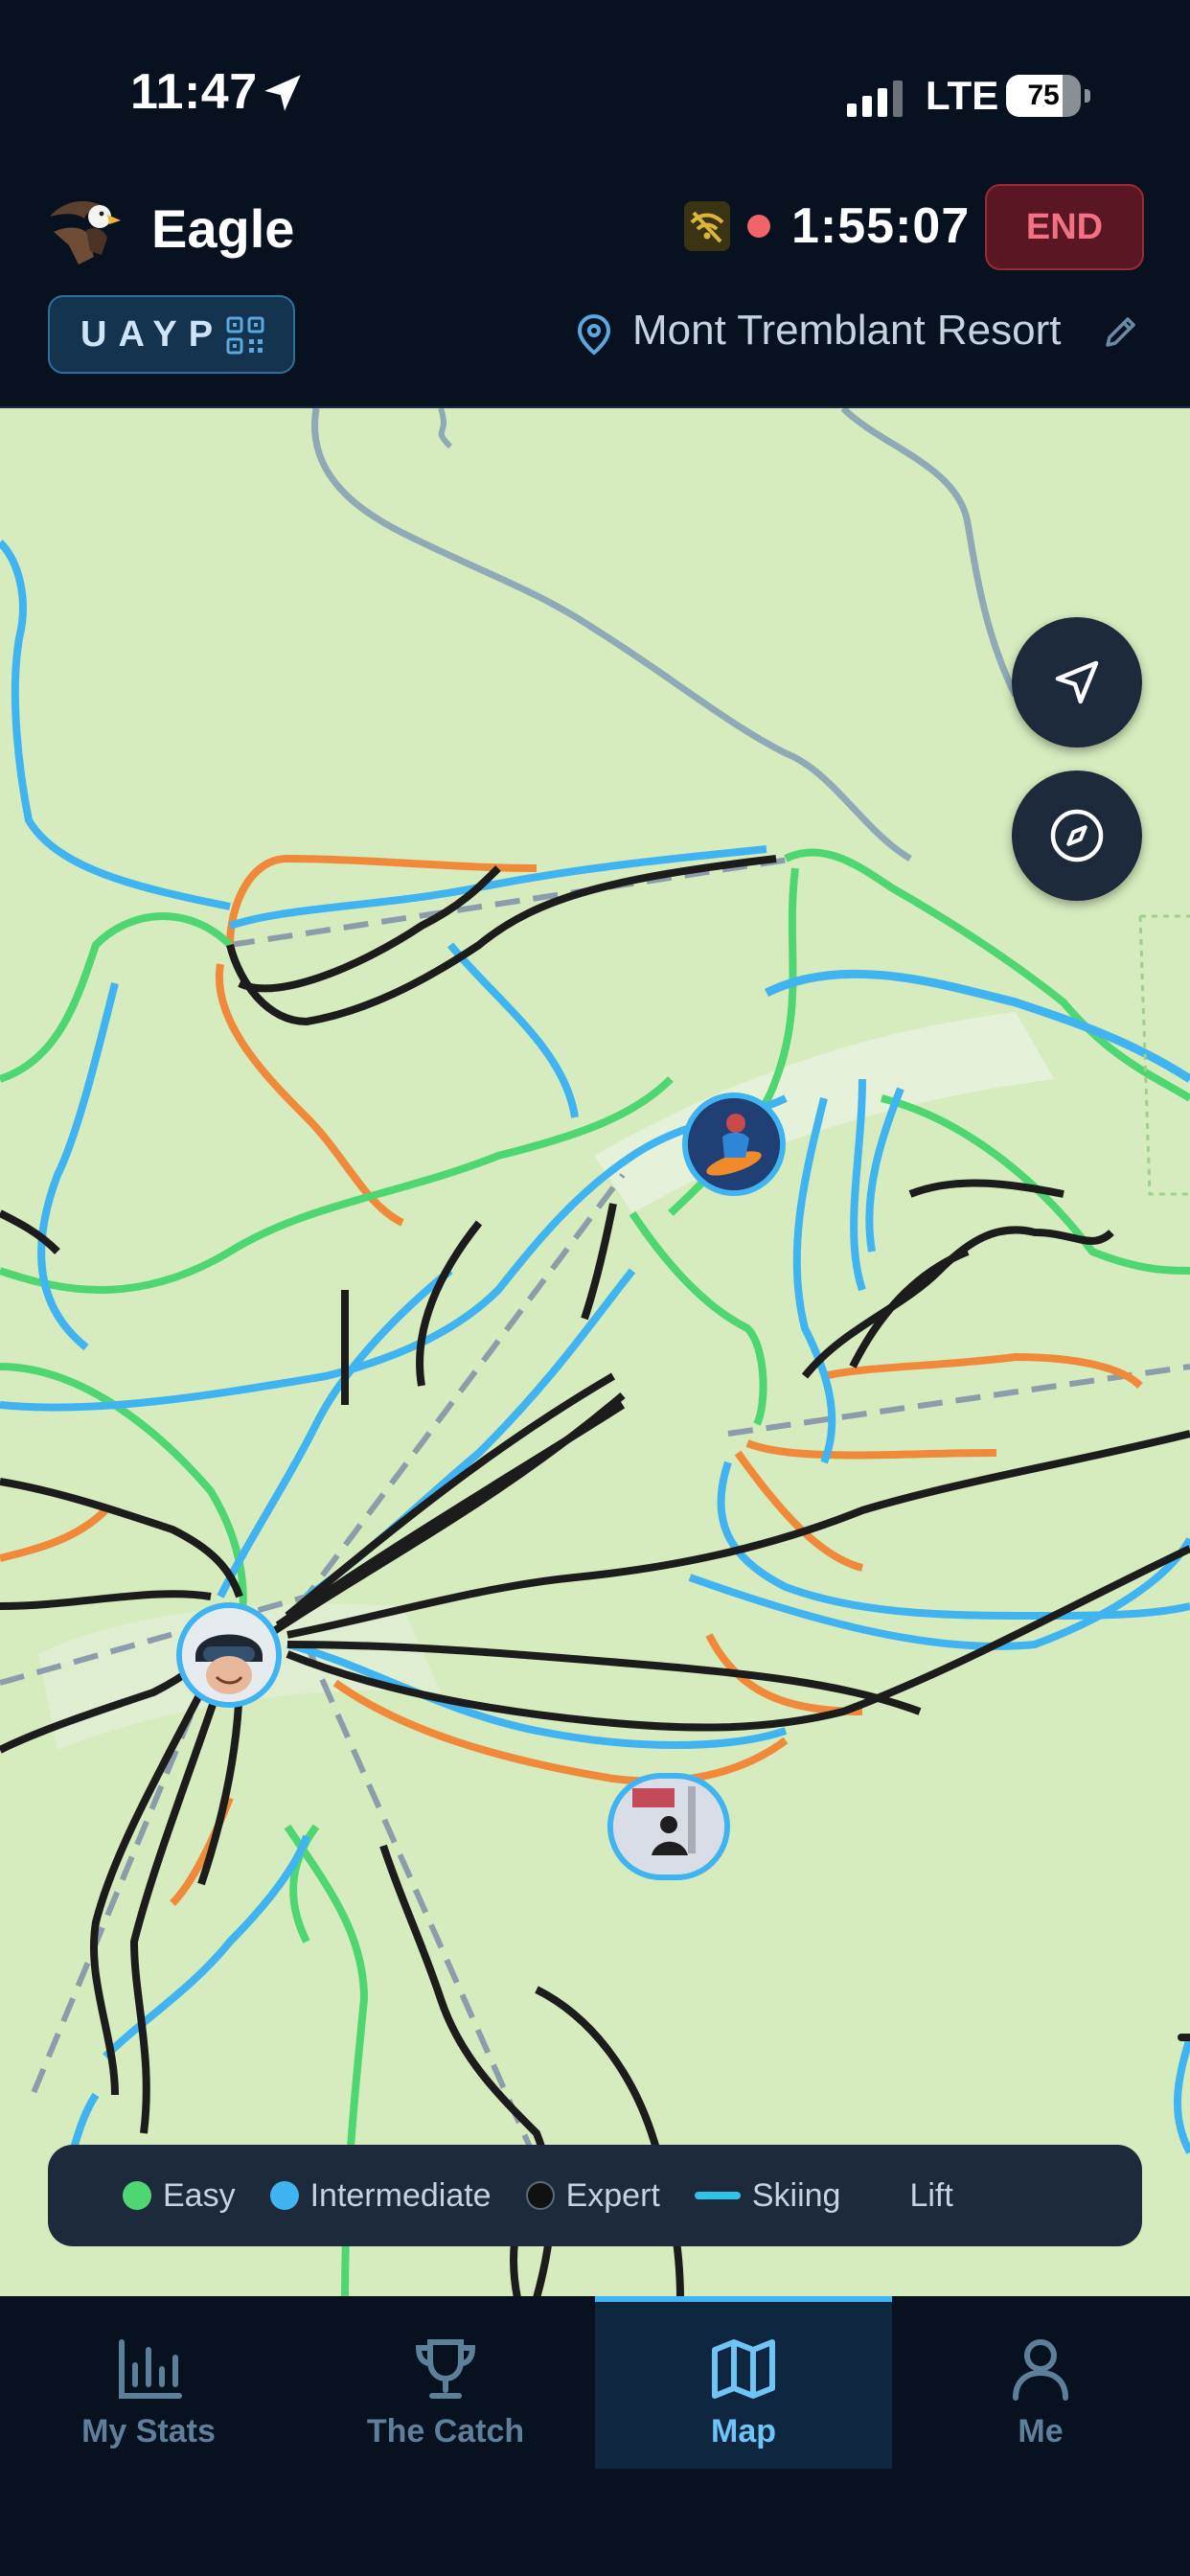 Image resolution: width=1190 pixels, height=2576 pixels. What do you see at coordinates (1041, 2431) in the screenshot?
I see `tab-label: Me` at bounding box center [1041, 2431].